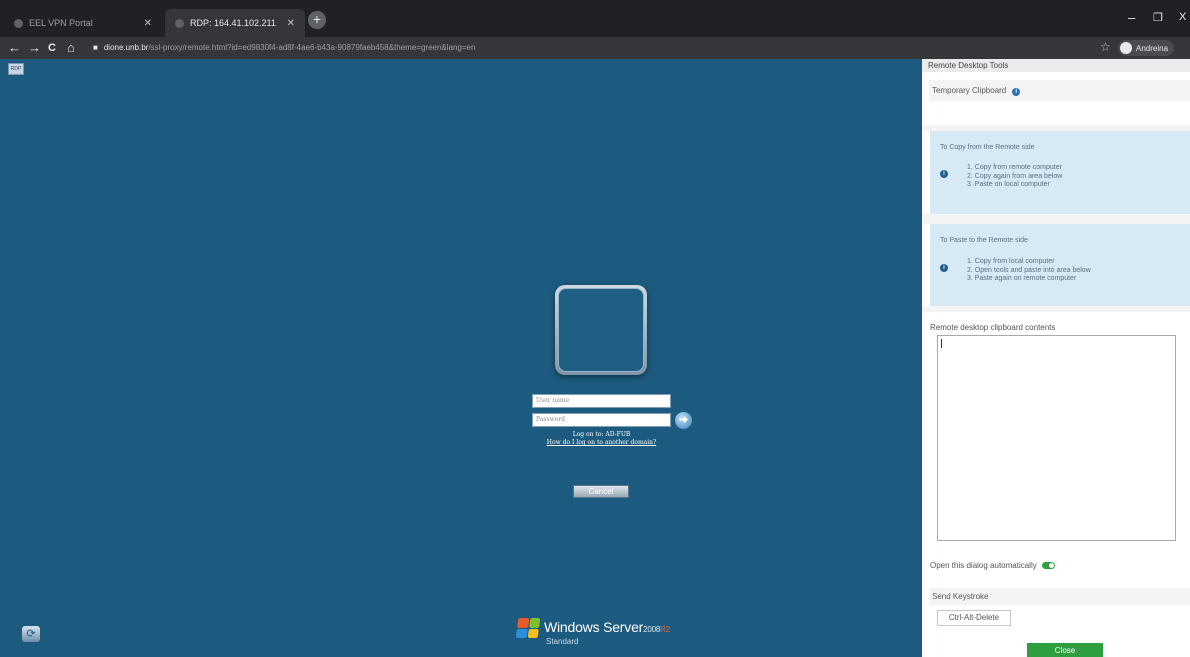 The image size is (1190, 657). I want to click on tab-label: EEL VPN Portal, so click(61, 23).